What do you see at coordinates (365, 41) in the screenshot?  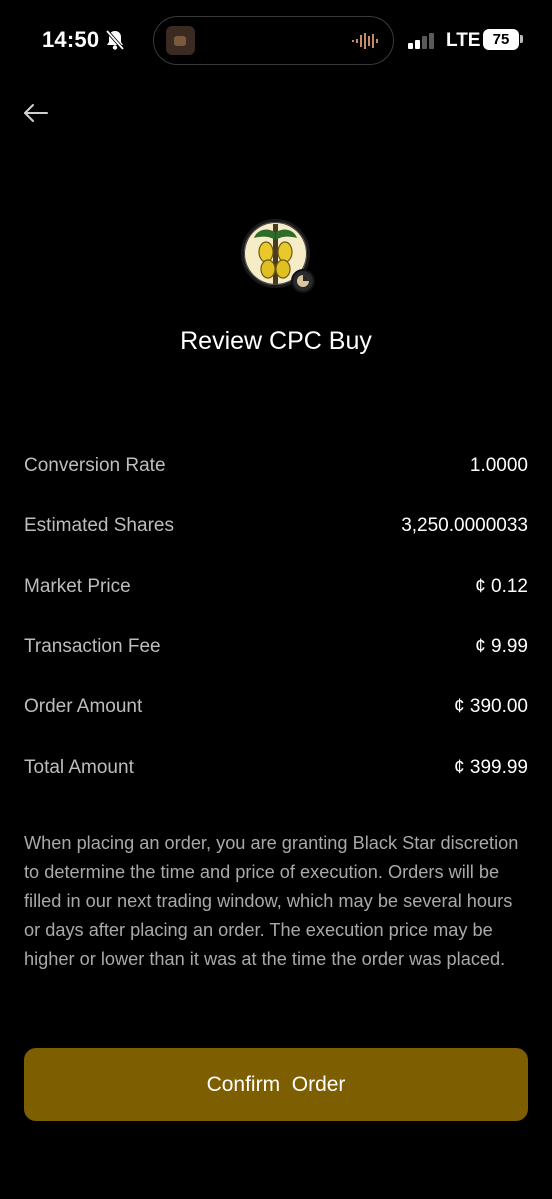 I see `audio-wave-icon` at bounding box center [365, 41].